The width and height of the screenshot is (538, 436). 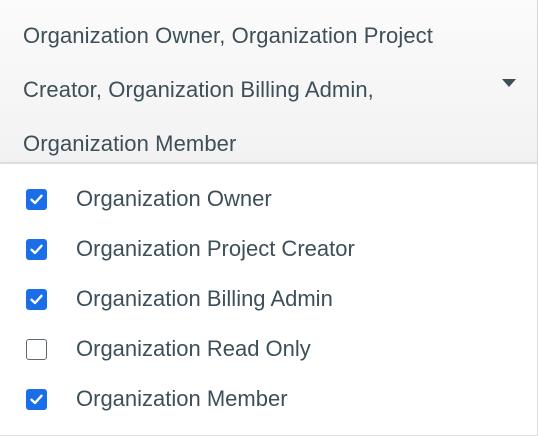 I want to click on select-value-line: Organization Owner, Organization Project, so click(x=228, y=35).